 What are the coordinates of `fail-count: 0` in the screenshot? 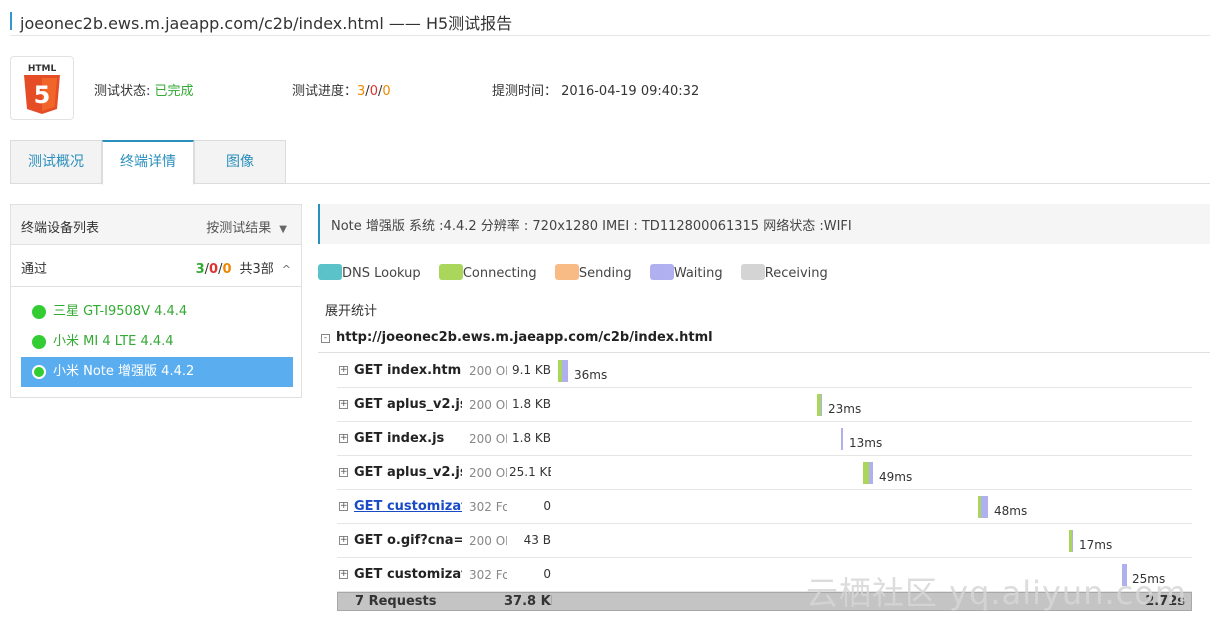 It's located at (214, 269).